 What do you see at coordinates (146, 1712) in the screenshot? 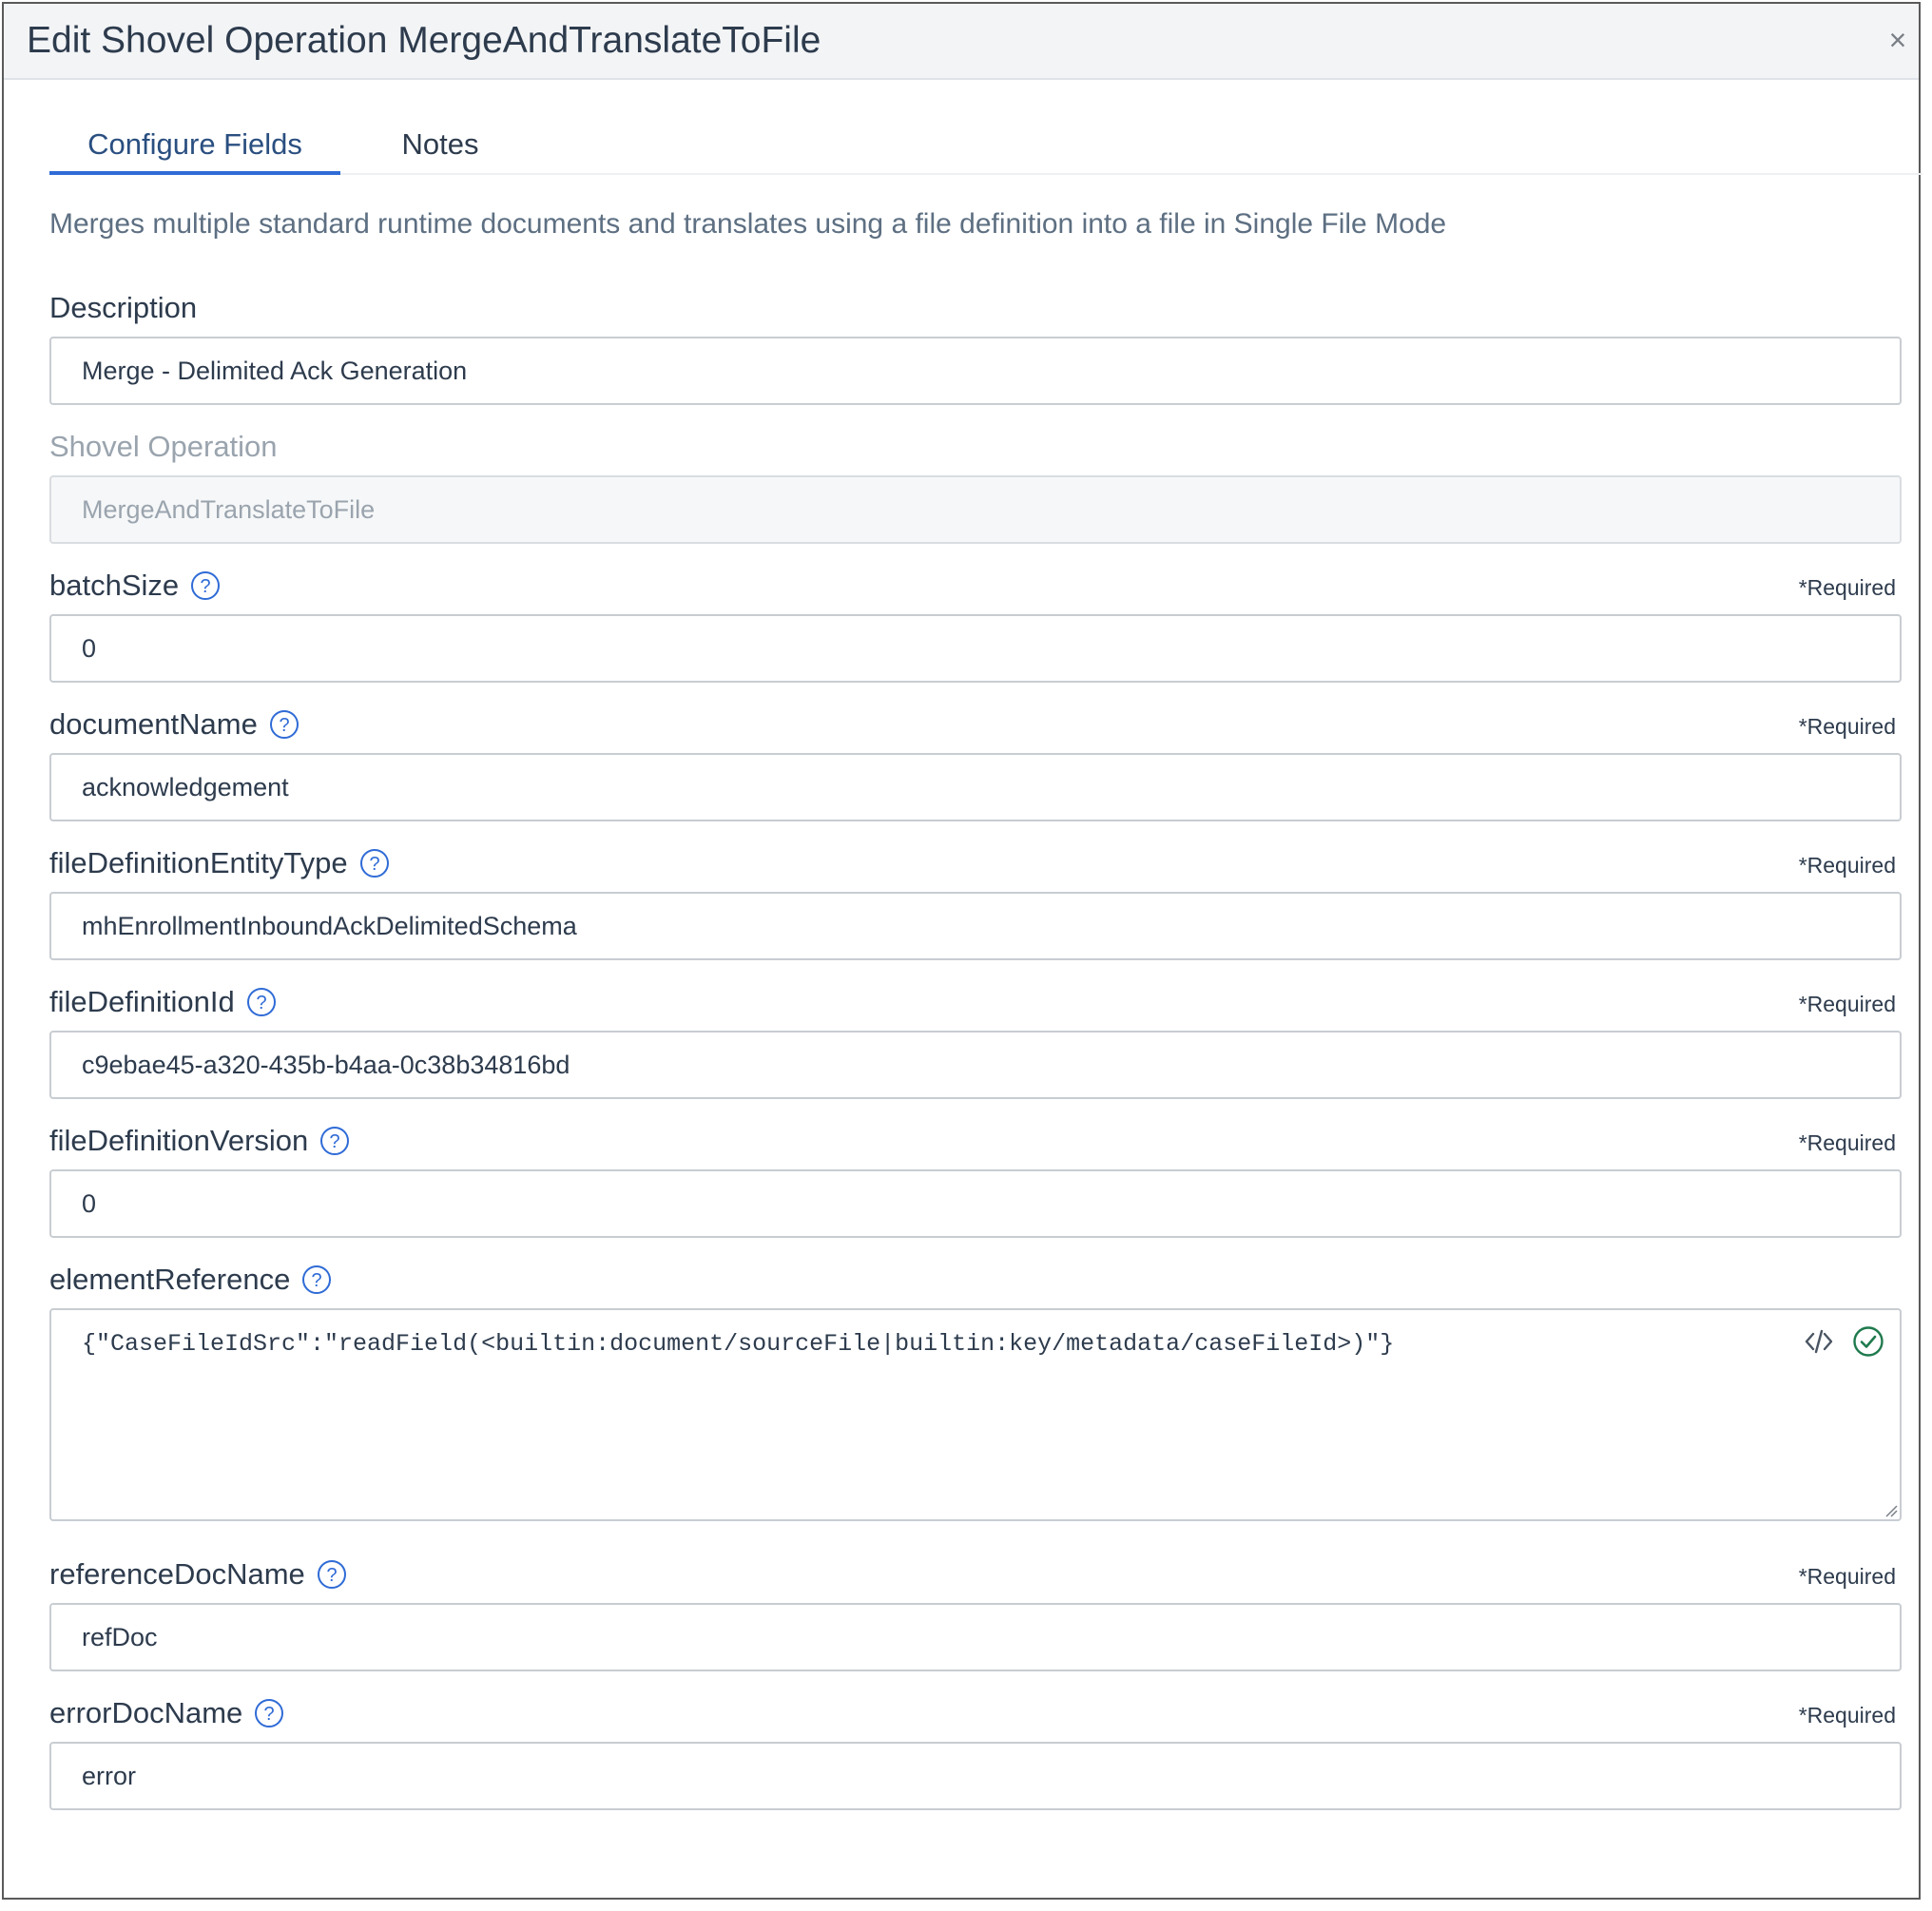
I see `error-doc-name-label-text: errorDocName` at bounding box center [146, 1712].